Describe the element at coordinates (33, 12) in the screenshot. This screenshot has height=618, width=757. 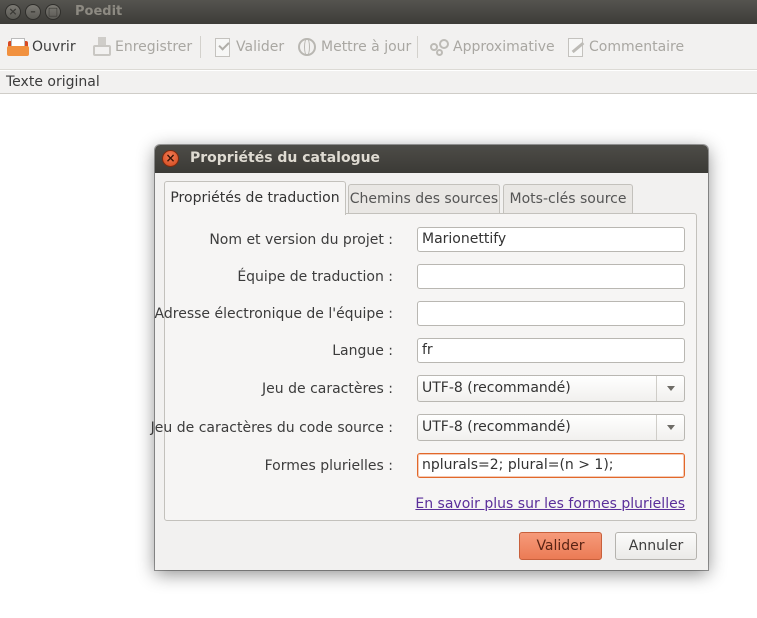
I see `window-minimize-button: –` at that location.